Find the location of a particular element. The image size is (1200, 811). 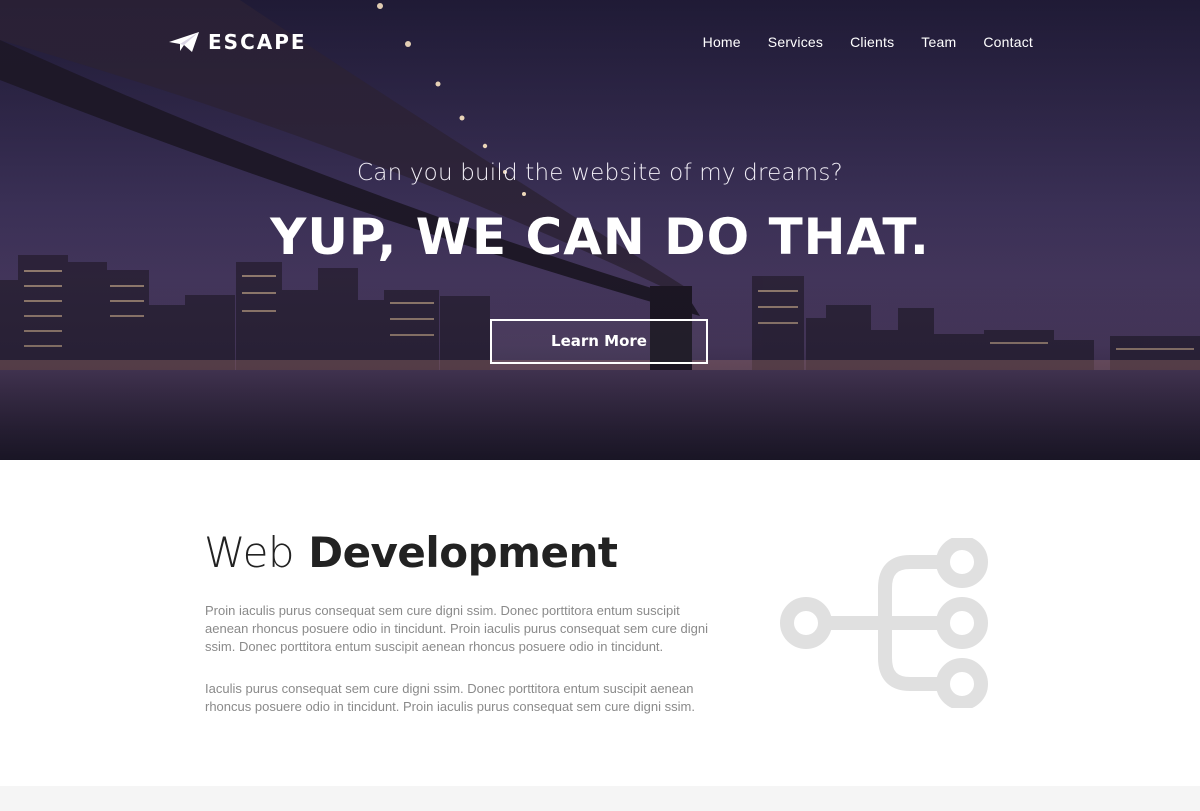

nav-item-services: Services is located at coordinates (795, 42).